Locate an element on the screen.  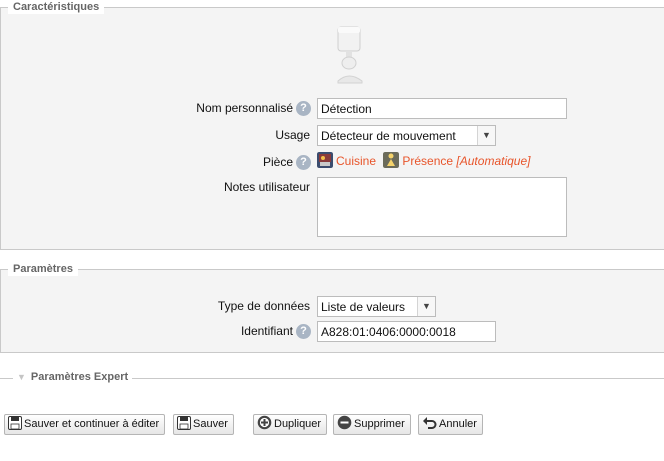
row-name: Nom personnalisé ? is located at coordinates (332, 109).